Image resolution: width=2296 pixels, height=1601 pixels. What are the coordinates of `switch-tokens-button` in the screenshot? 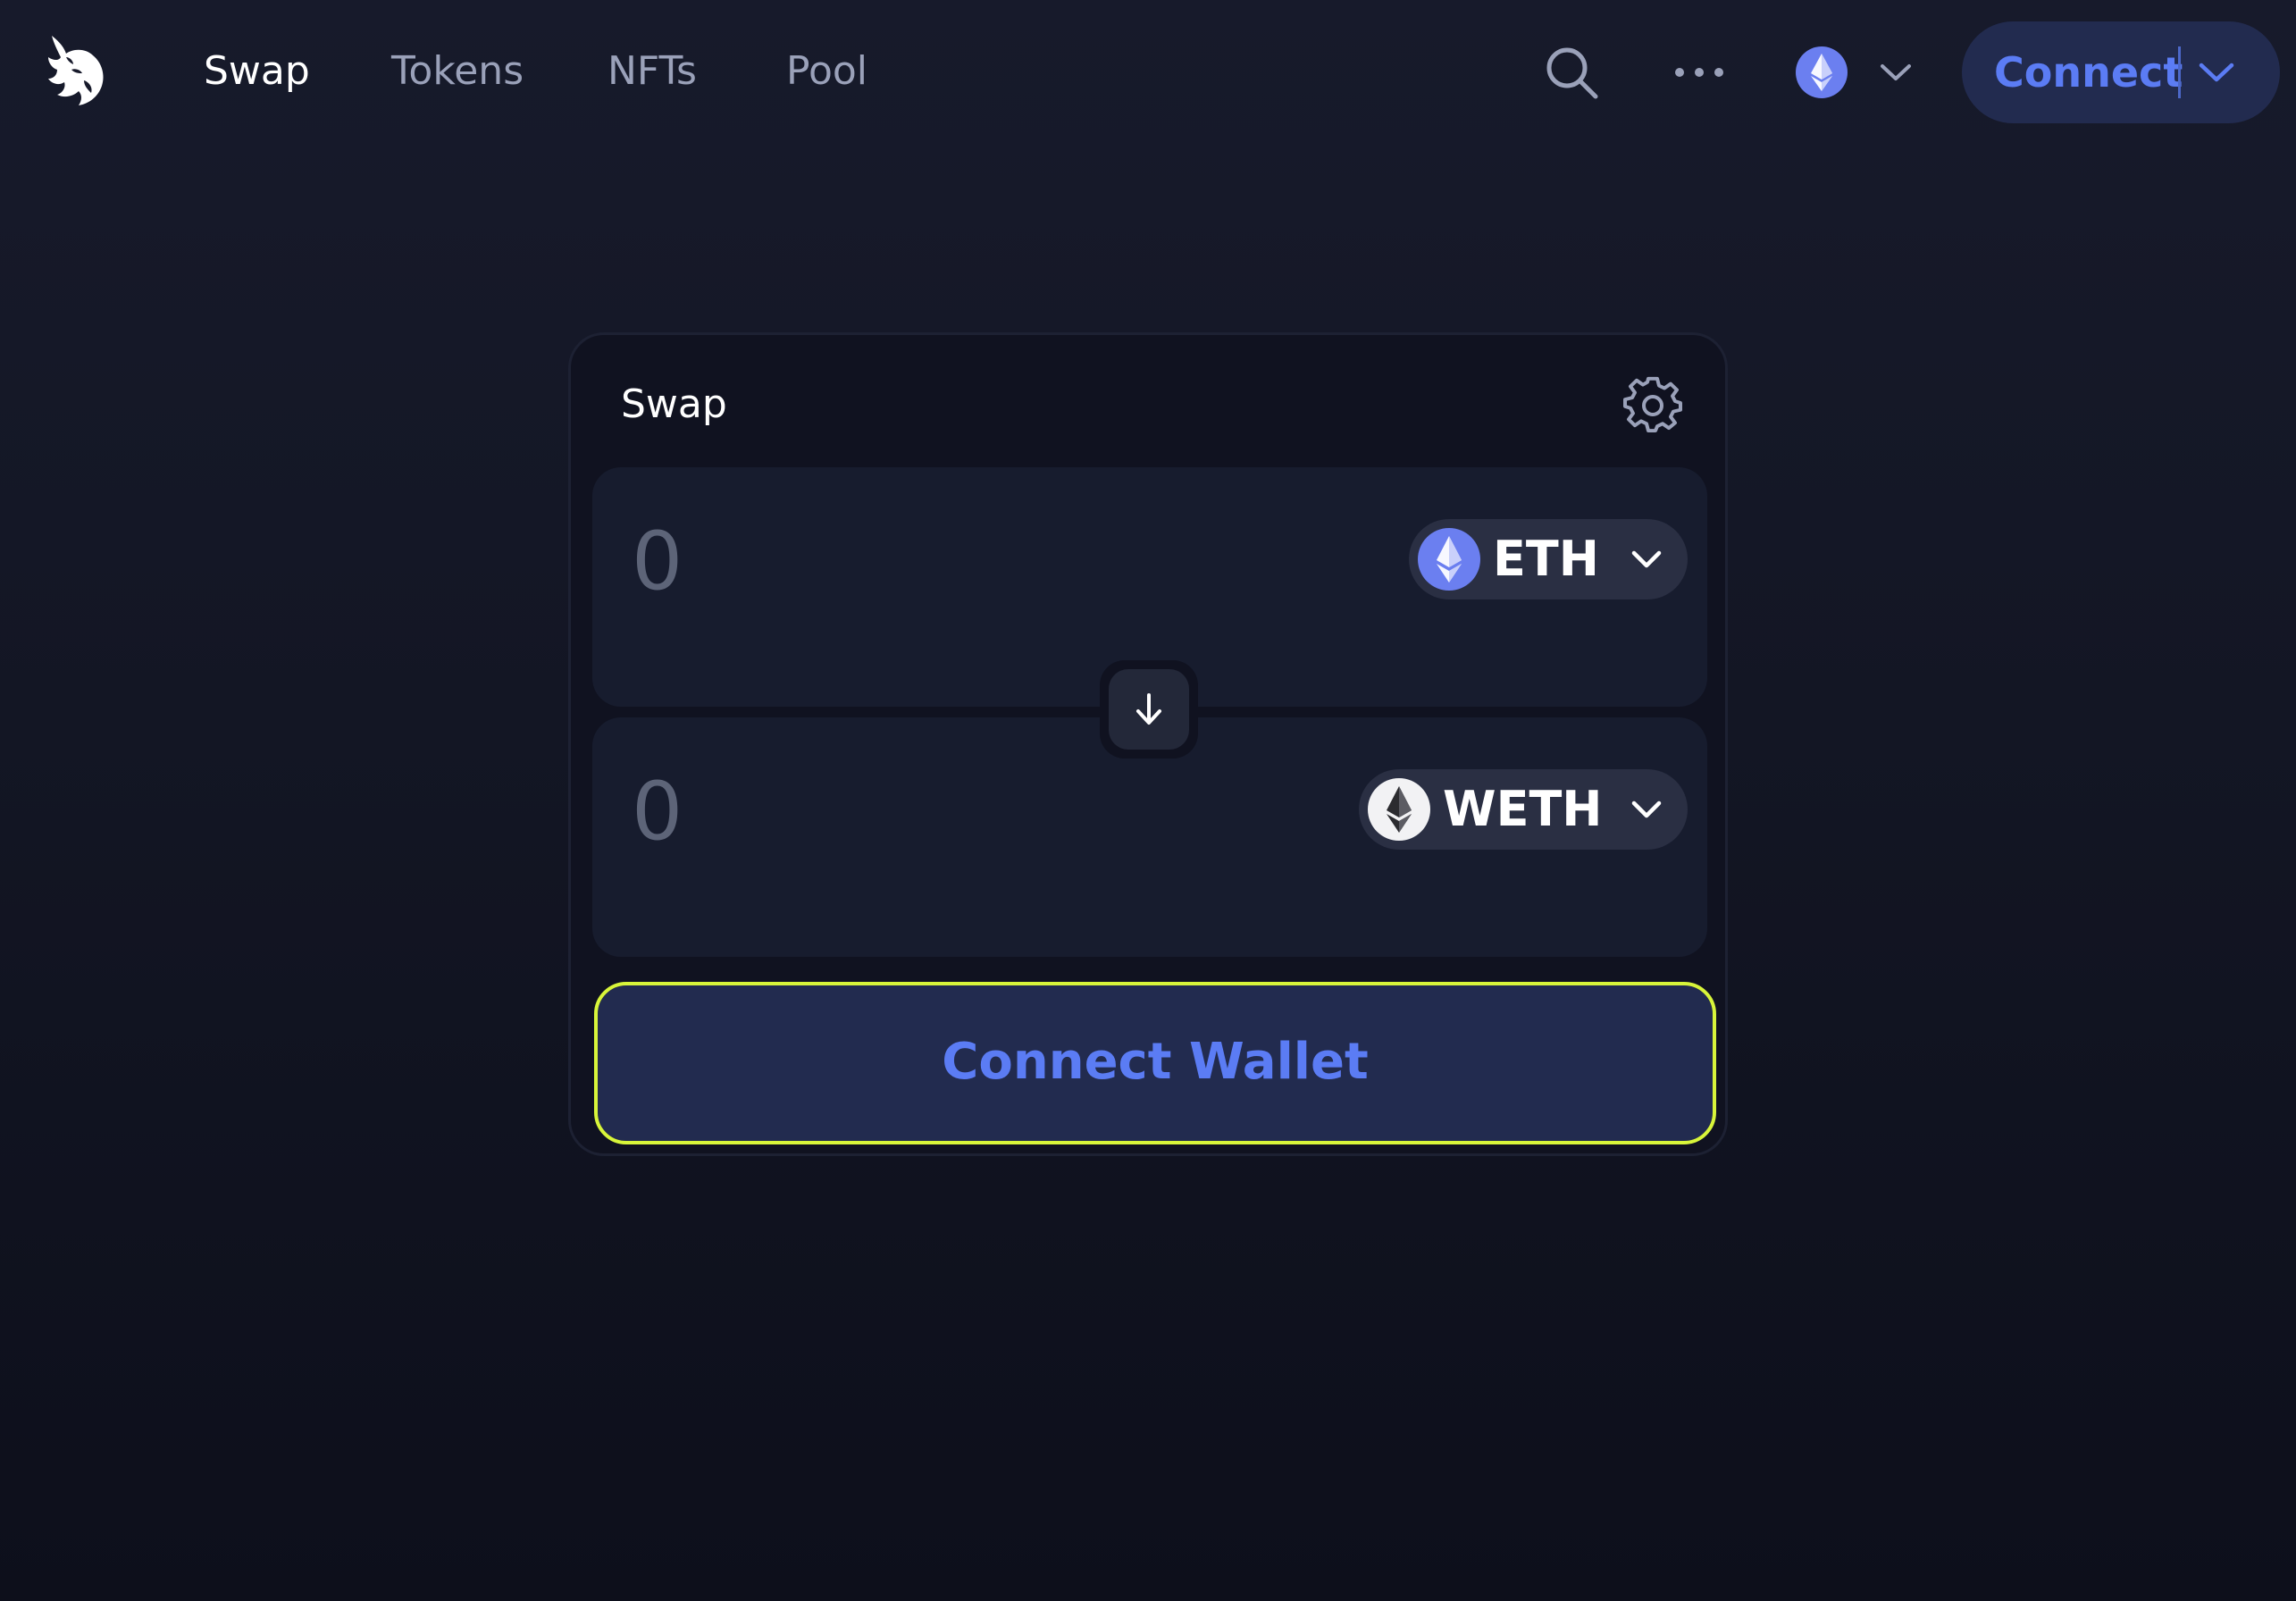 It's located at (1149, 709).